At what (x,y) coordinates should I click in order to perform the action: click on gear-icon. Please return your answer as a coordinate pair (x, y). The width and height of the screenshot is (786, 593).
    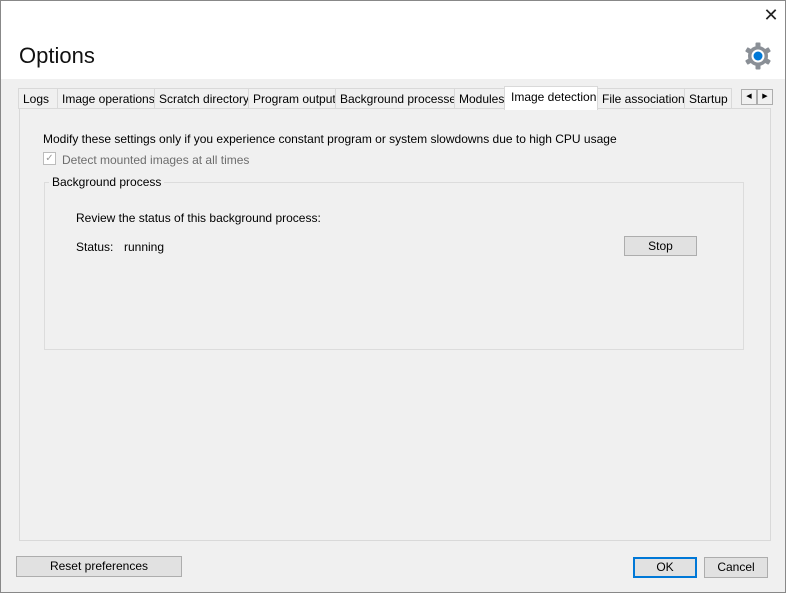
    Looking at the image, I should click on (758, 56).